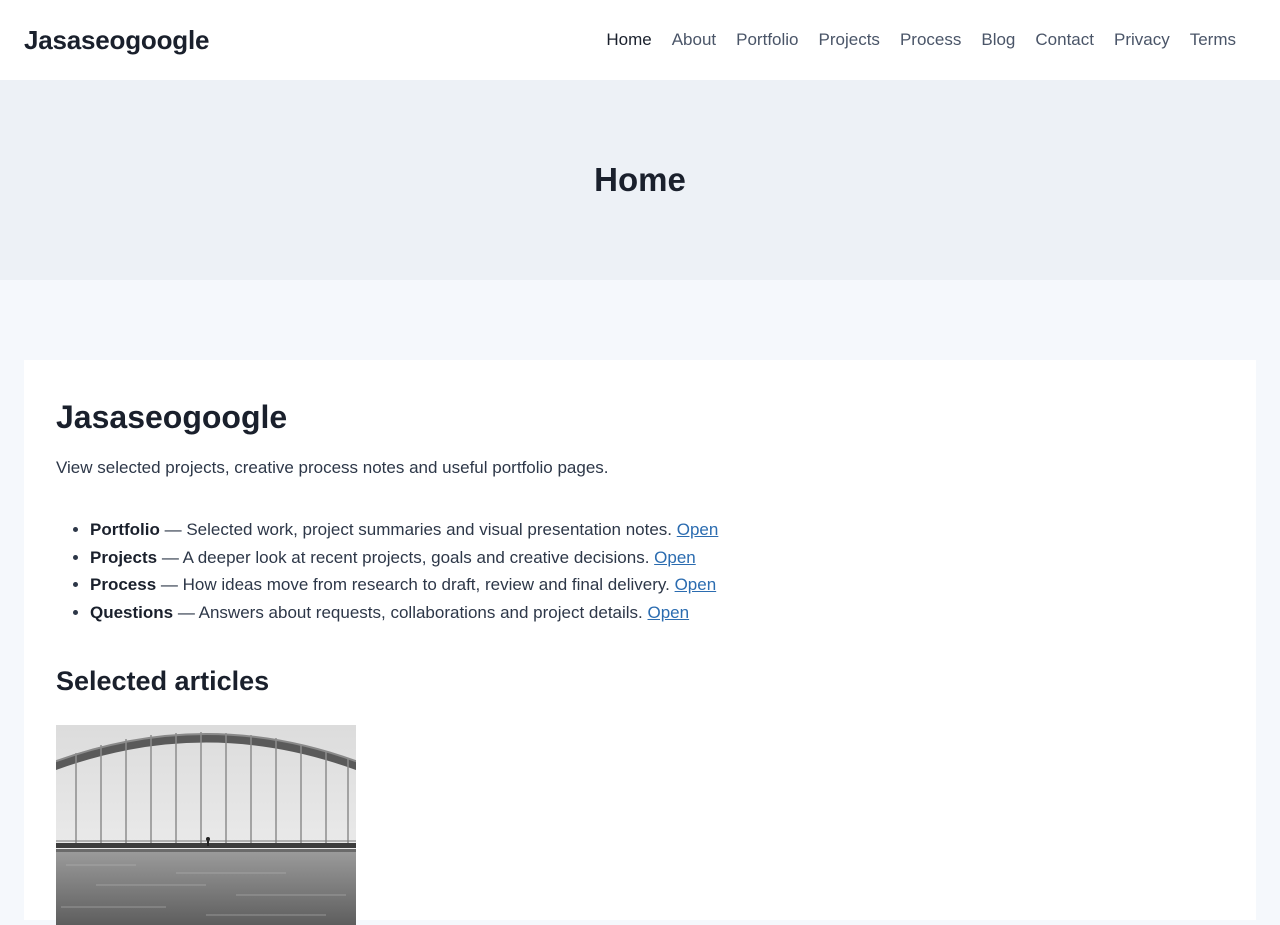 This screenshot has height=925, width=1280. Describe the element at coordinates (206, 825) in the screenshot. I see `article-thumbnail-bridge` at that location.